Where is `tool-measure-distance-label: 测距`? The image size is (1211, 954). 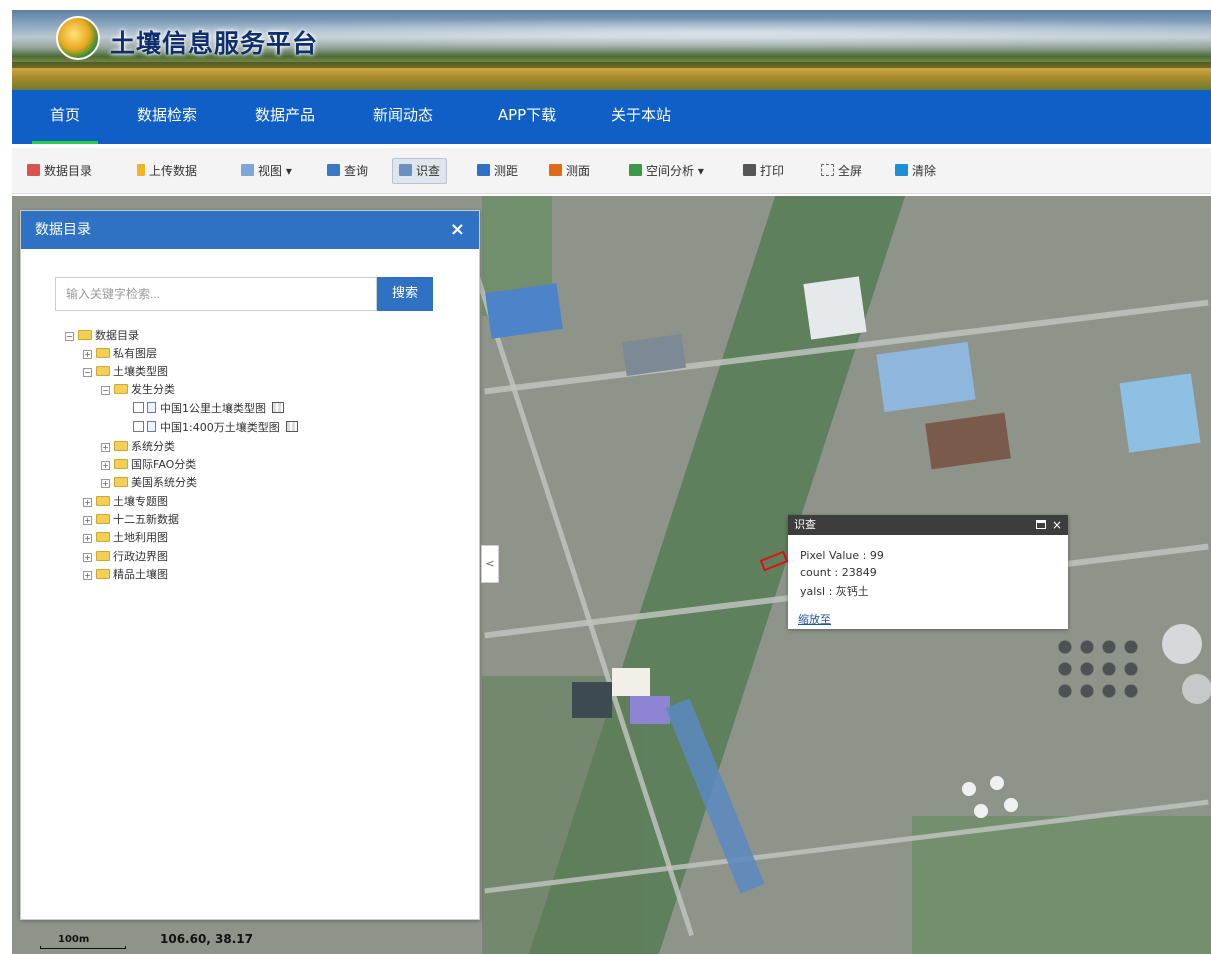
tool-measure-distance-label: 测距 is located at coordinates (506, 171).